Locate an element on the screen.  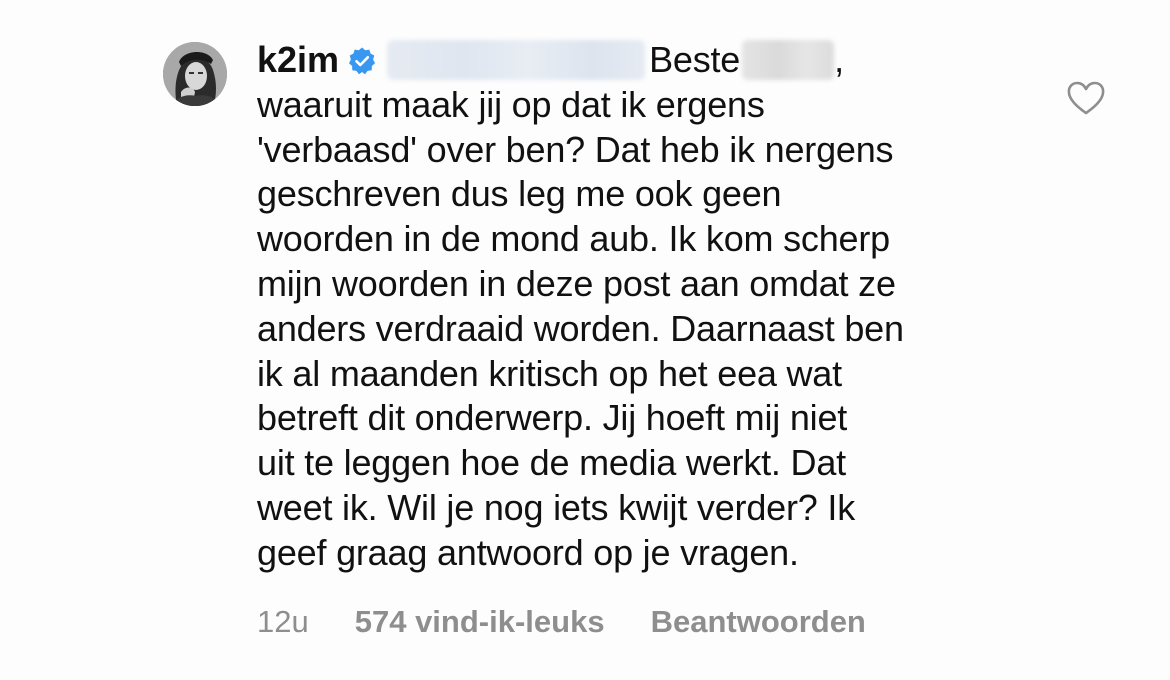
comment-line: geef graag antwoord op je vragen. is located at coordinates (528, 552).